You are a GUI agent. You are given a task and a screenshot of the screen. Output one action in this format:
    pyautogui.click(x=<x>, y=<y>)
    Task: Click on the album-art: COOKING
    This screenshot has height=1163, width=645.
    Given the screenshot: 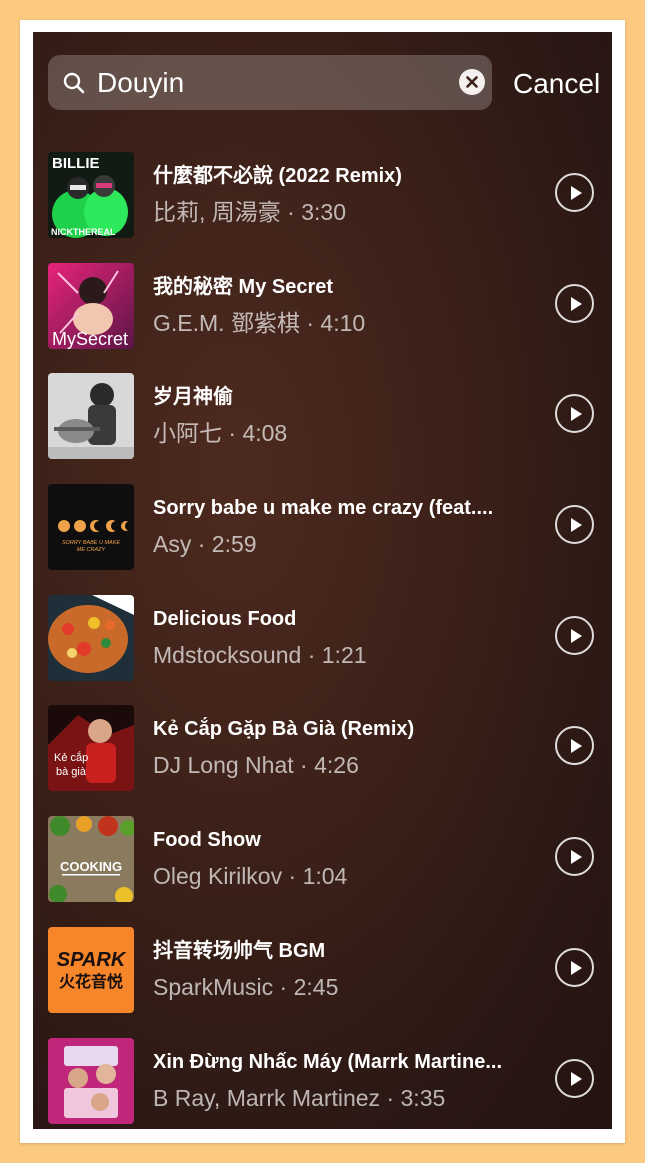 What is the action you would take?
    pyautogui.click(x=91, y=859)
    